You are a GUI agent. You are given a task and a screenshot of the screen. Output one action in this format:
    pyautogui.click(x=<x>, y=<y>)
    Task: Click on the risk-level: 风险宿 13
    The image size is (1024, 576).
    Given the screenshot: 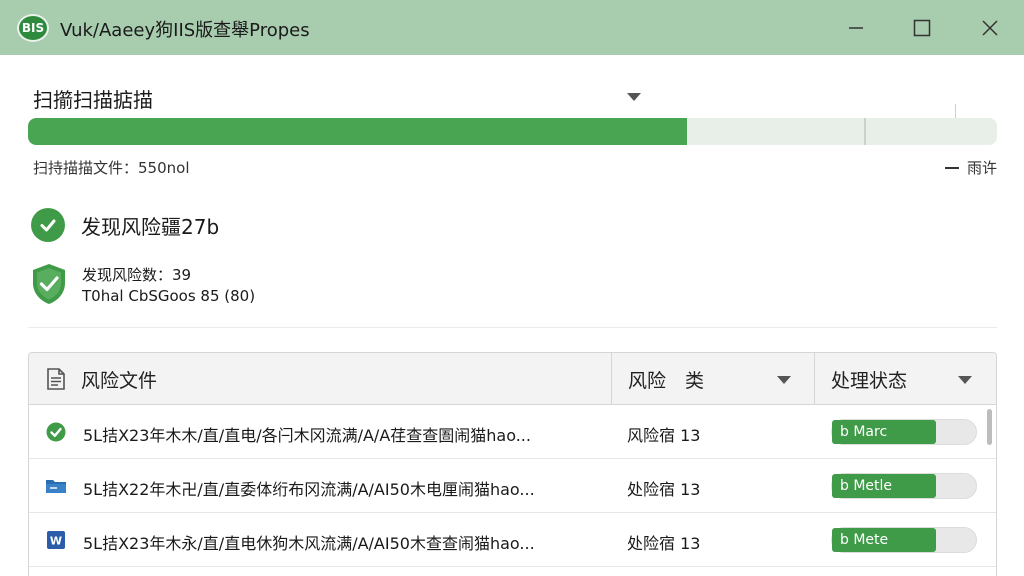 What is the action you would take?
    pyautogui.click(x=664, y=435)
    